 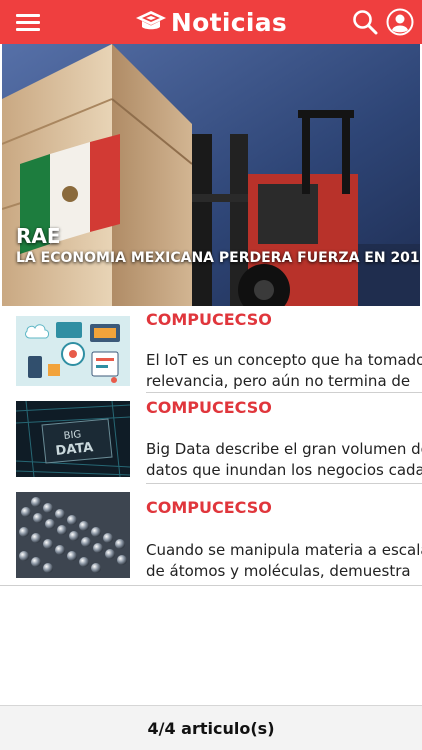 I want to click on hamburger-menu-icon, so click(x=29, y=22).